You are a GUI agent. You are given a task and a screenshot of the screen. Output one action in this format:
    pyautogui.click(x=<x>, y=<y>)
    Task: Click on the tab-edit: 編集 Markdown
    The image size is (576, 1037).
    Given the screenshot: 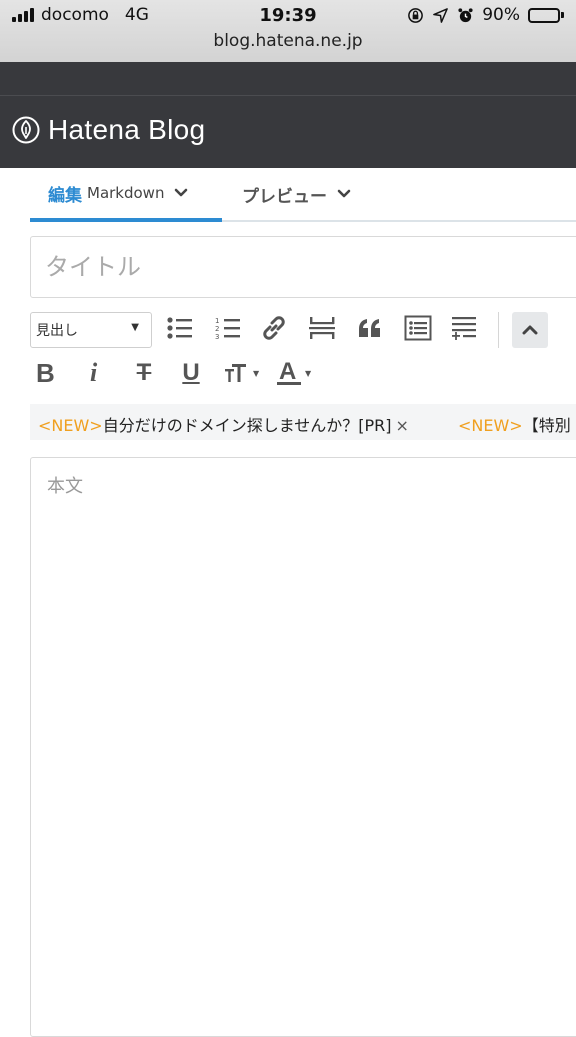 What is the action you would take?
    pyautogui.click(x=126, y=195)
    